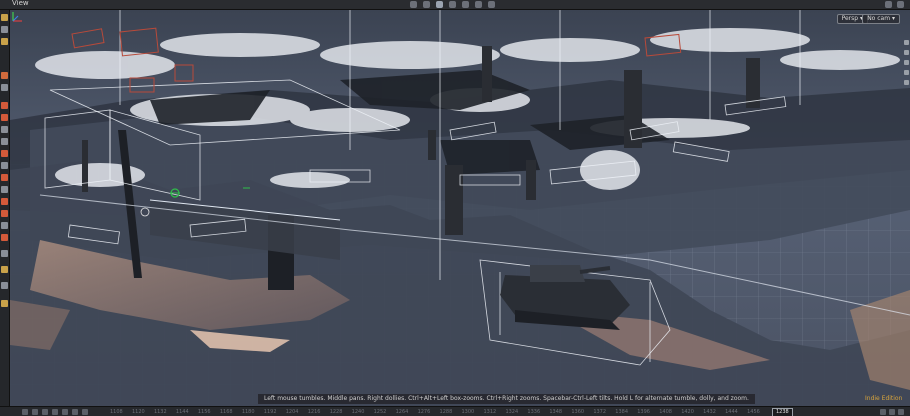 This screenshot has width=910, height=416. Describe the element at coordinates (883, 412) in the screenshot. I see `key-icon` at that location.